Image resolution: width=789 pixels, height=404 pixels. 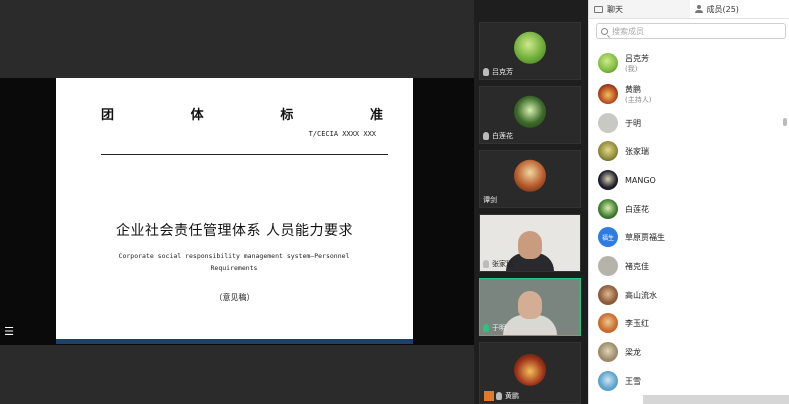 I want to click on video-tile: 吕克芳, so click(x=530, y=51).